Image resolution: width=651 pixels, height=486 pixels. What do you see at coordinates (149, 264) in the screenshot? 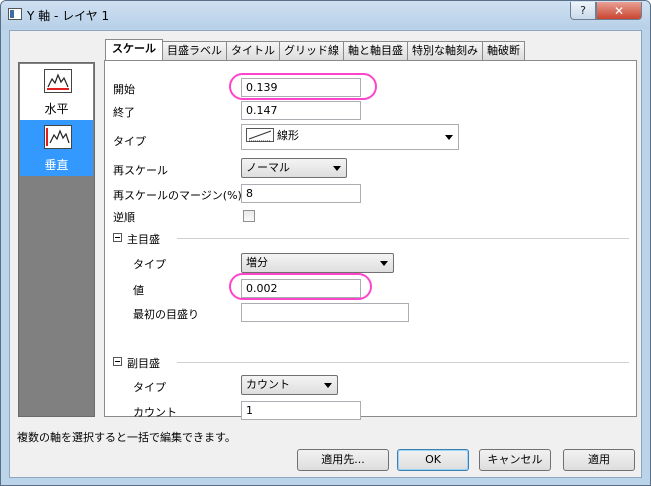
I see `major-type-label: タイプ` at bounding box center [149, 264].